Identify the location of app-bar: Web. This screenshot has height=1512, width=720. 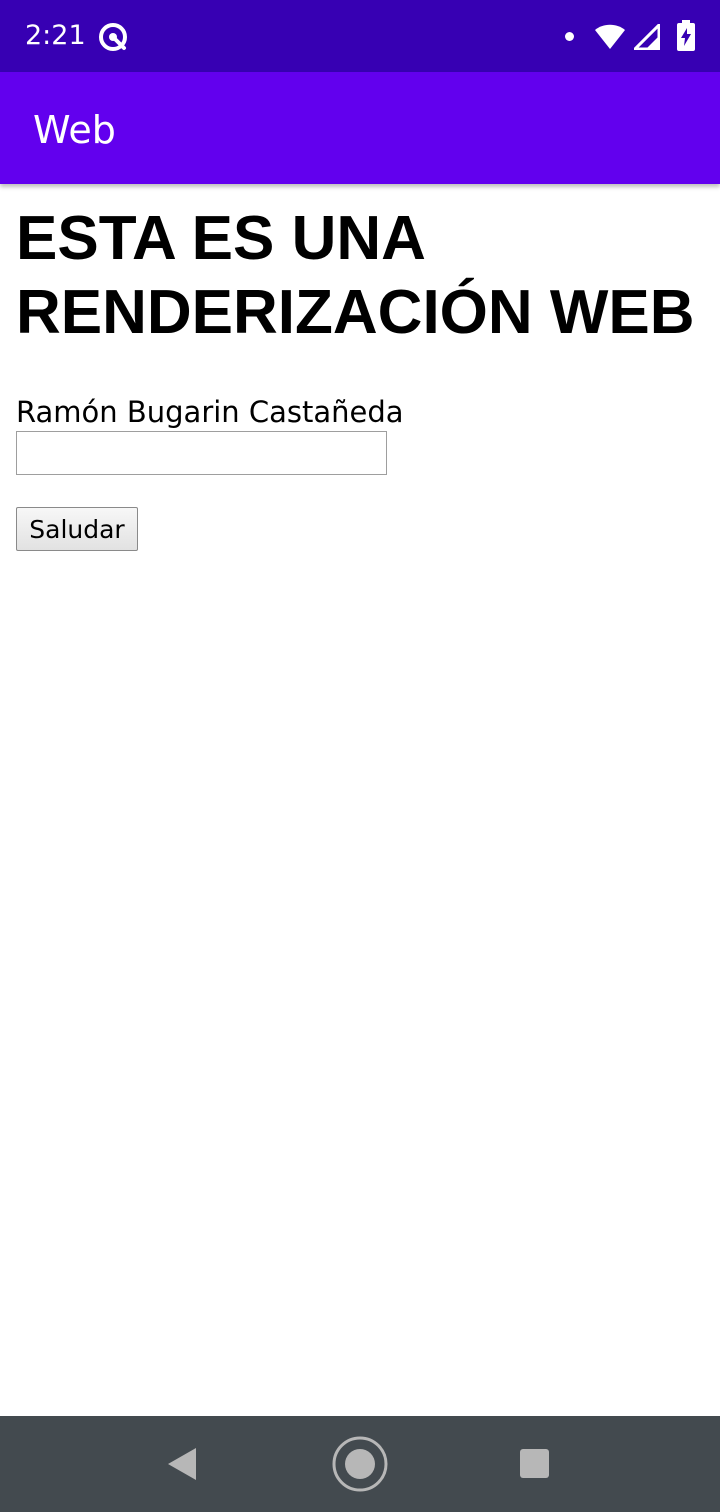
(360, 128).